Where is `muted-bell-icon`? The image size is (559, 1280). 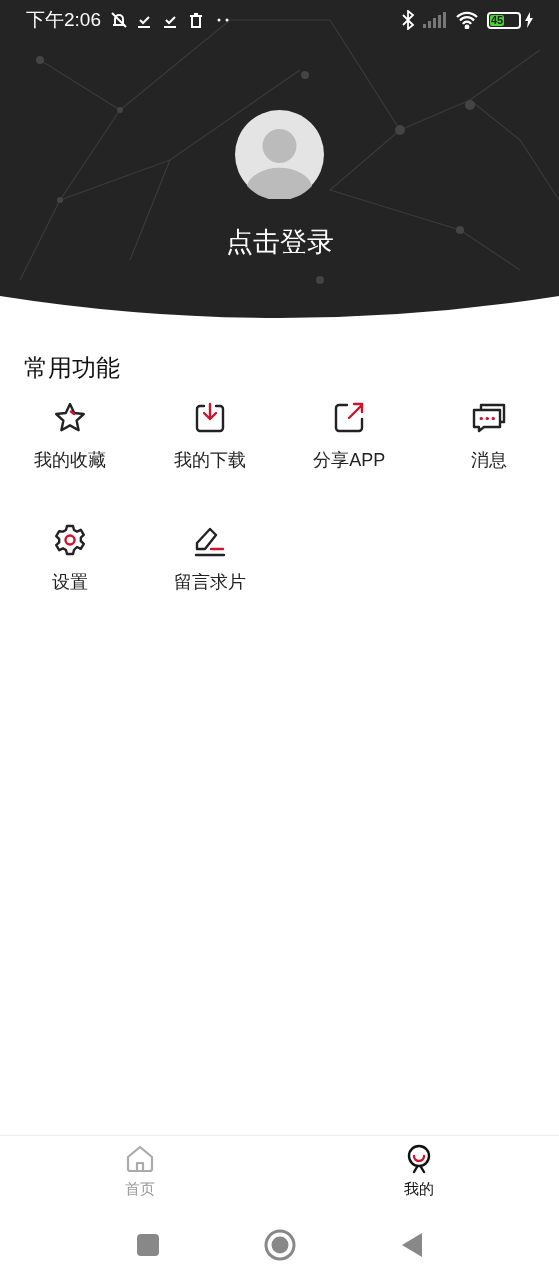
muted-bell-icon is located at coordinates (119, 20).